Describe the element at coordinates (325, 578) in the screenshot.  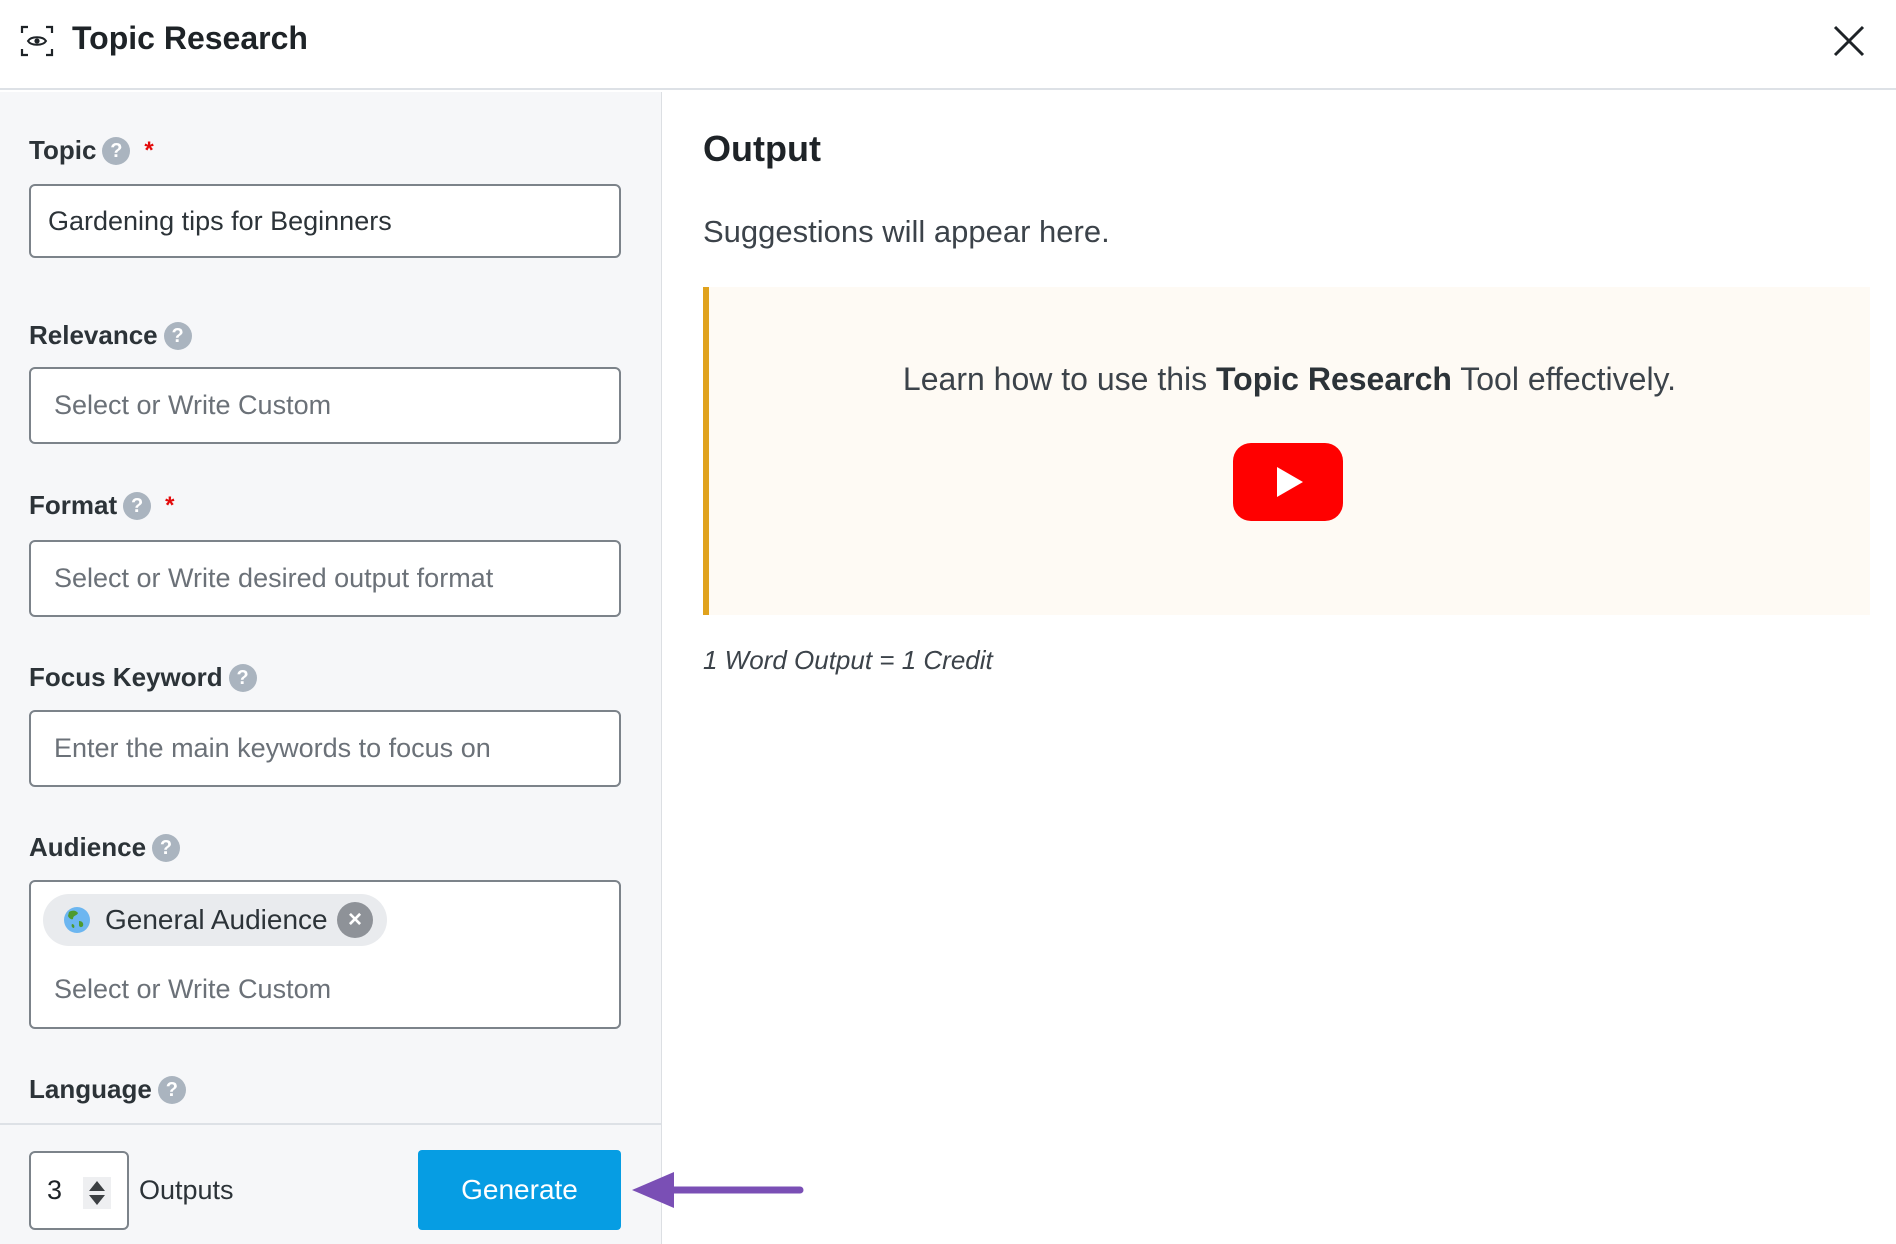
I see `format-input: Select or Write desired output format` at that location.